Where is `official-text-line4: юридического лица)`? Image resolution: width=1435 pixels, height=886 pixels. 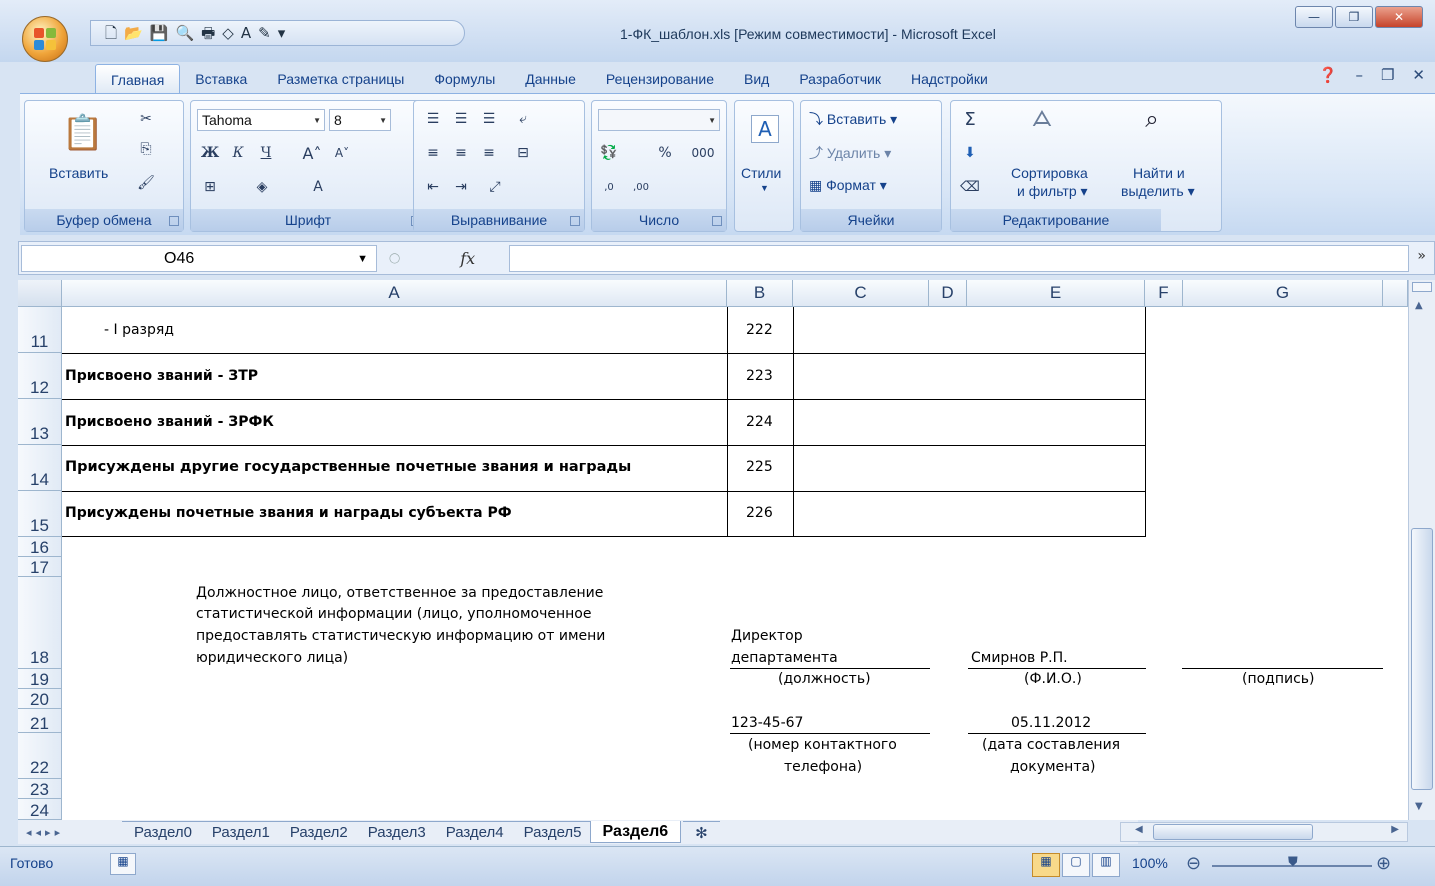
official-text-line4: юридического лица) is located at coordinates (272, 658).